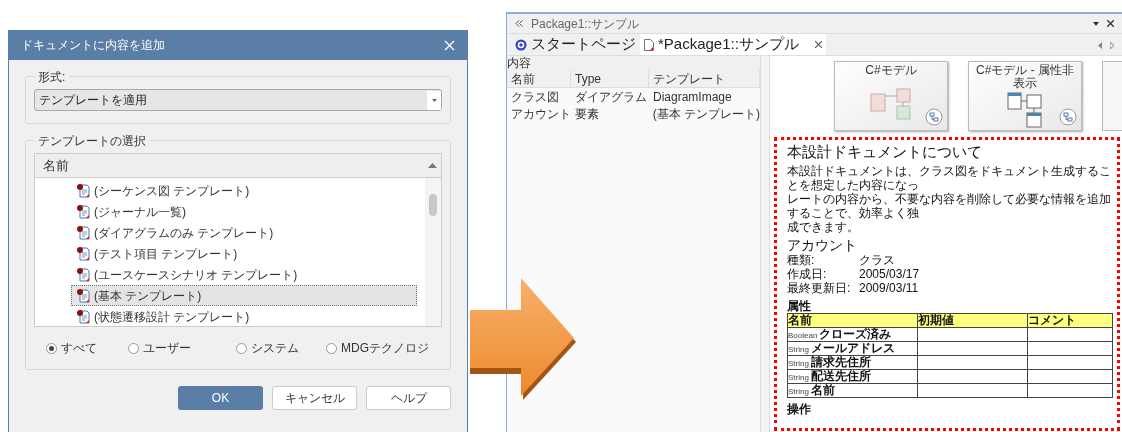 The image size is (1122, 432). I want to click on template-card: C#モデル, so click(891, 96).